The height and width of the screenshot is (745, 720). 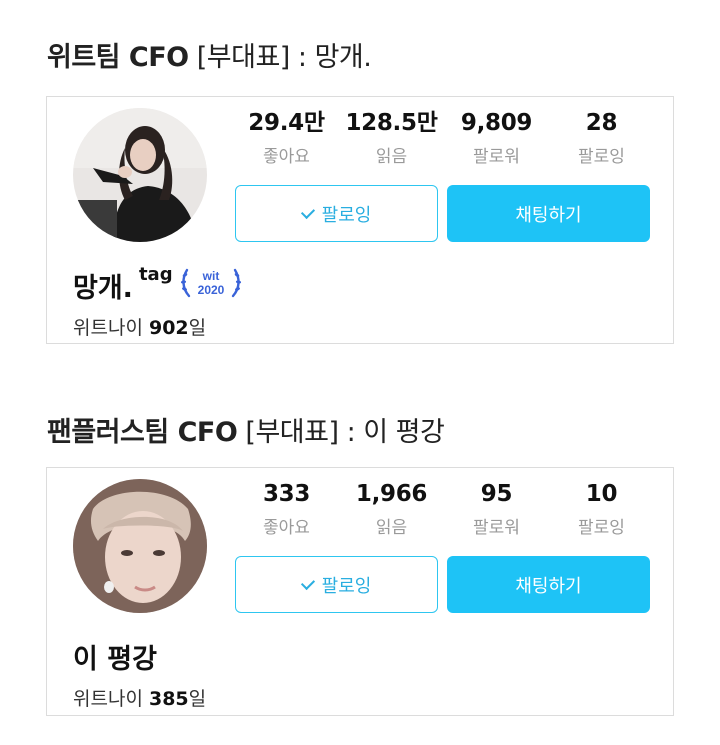 I want to click on role-title: [부대표] : 망개., so click(x=284, y=57).